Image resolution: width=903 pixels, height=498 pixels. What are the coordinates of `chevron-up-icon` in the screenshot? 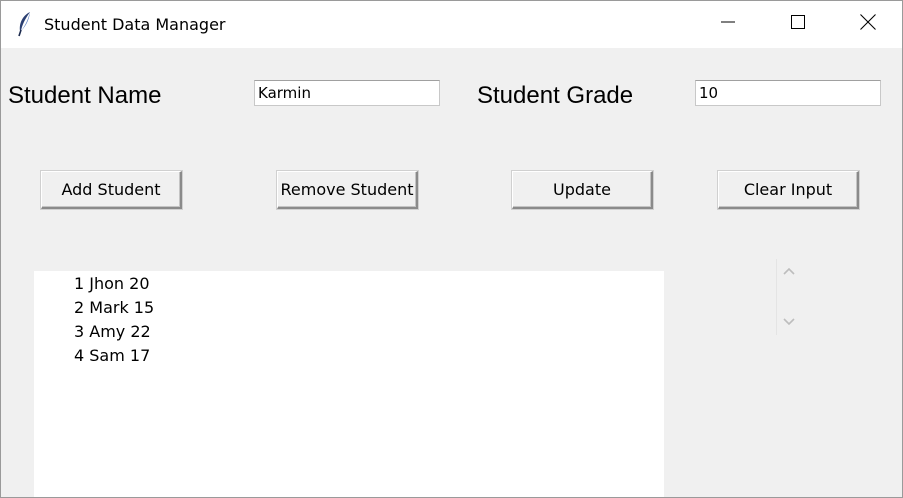 It's located at (789, 271).